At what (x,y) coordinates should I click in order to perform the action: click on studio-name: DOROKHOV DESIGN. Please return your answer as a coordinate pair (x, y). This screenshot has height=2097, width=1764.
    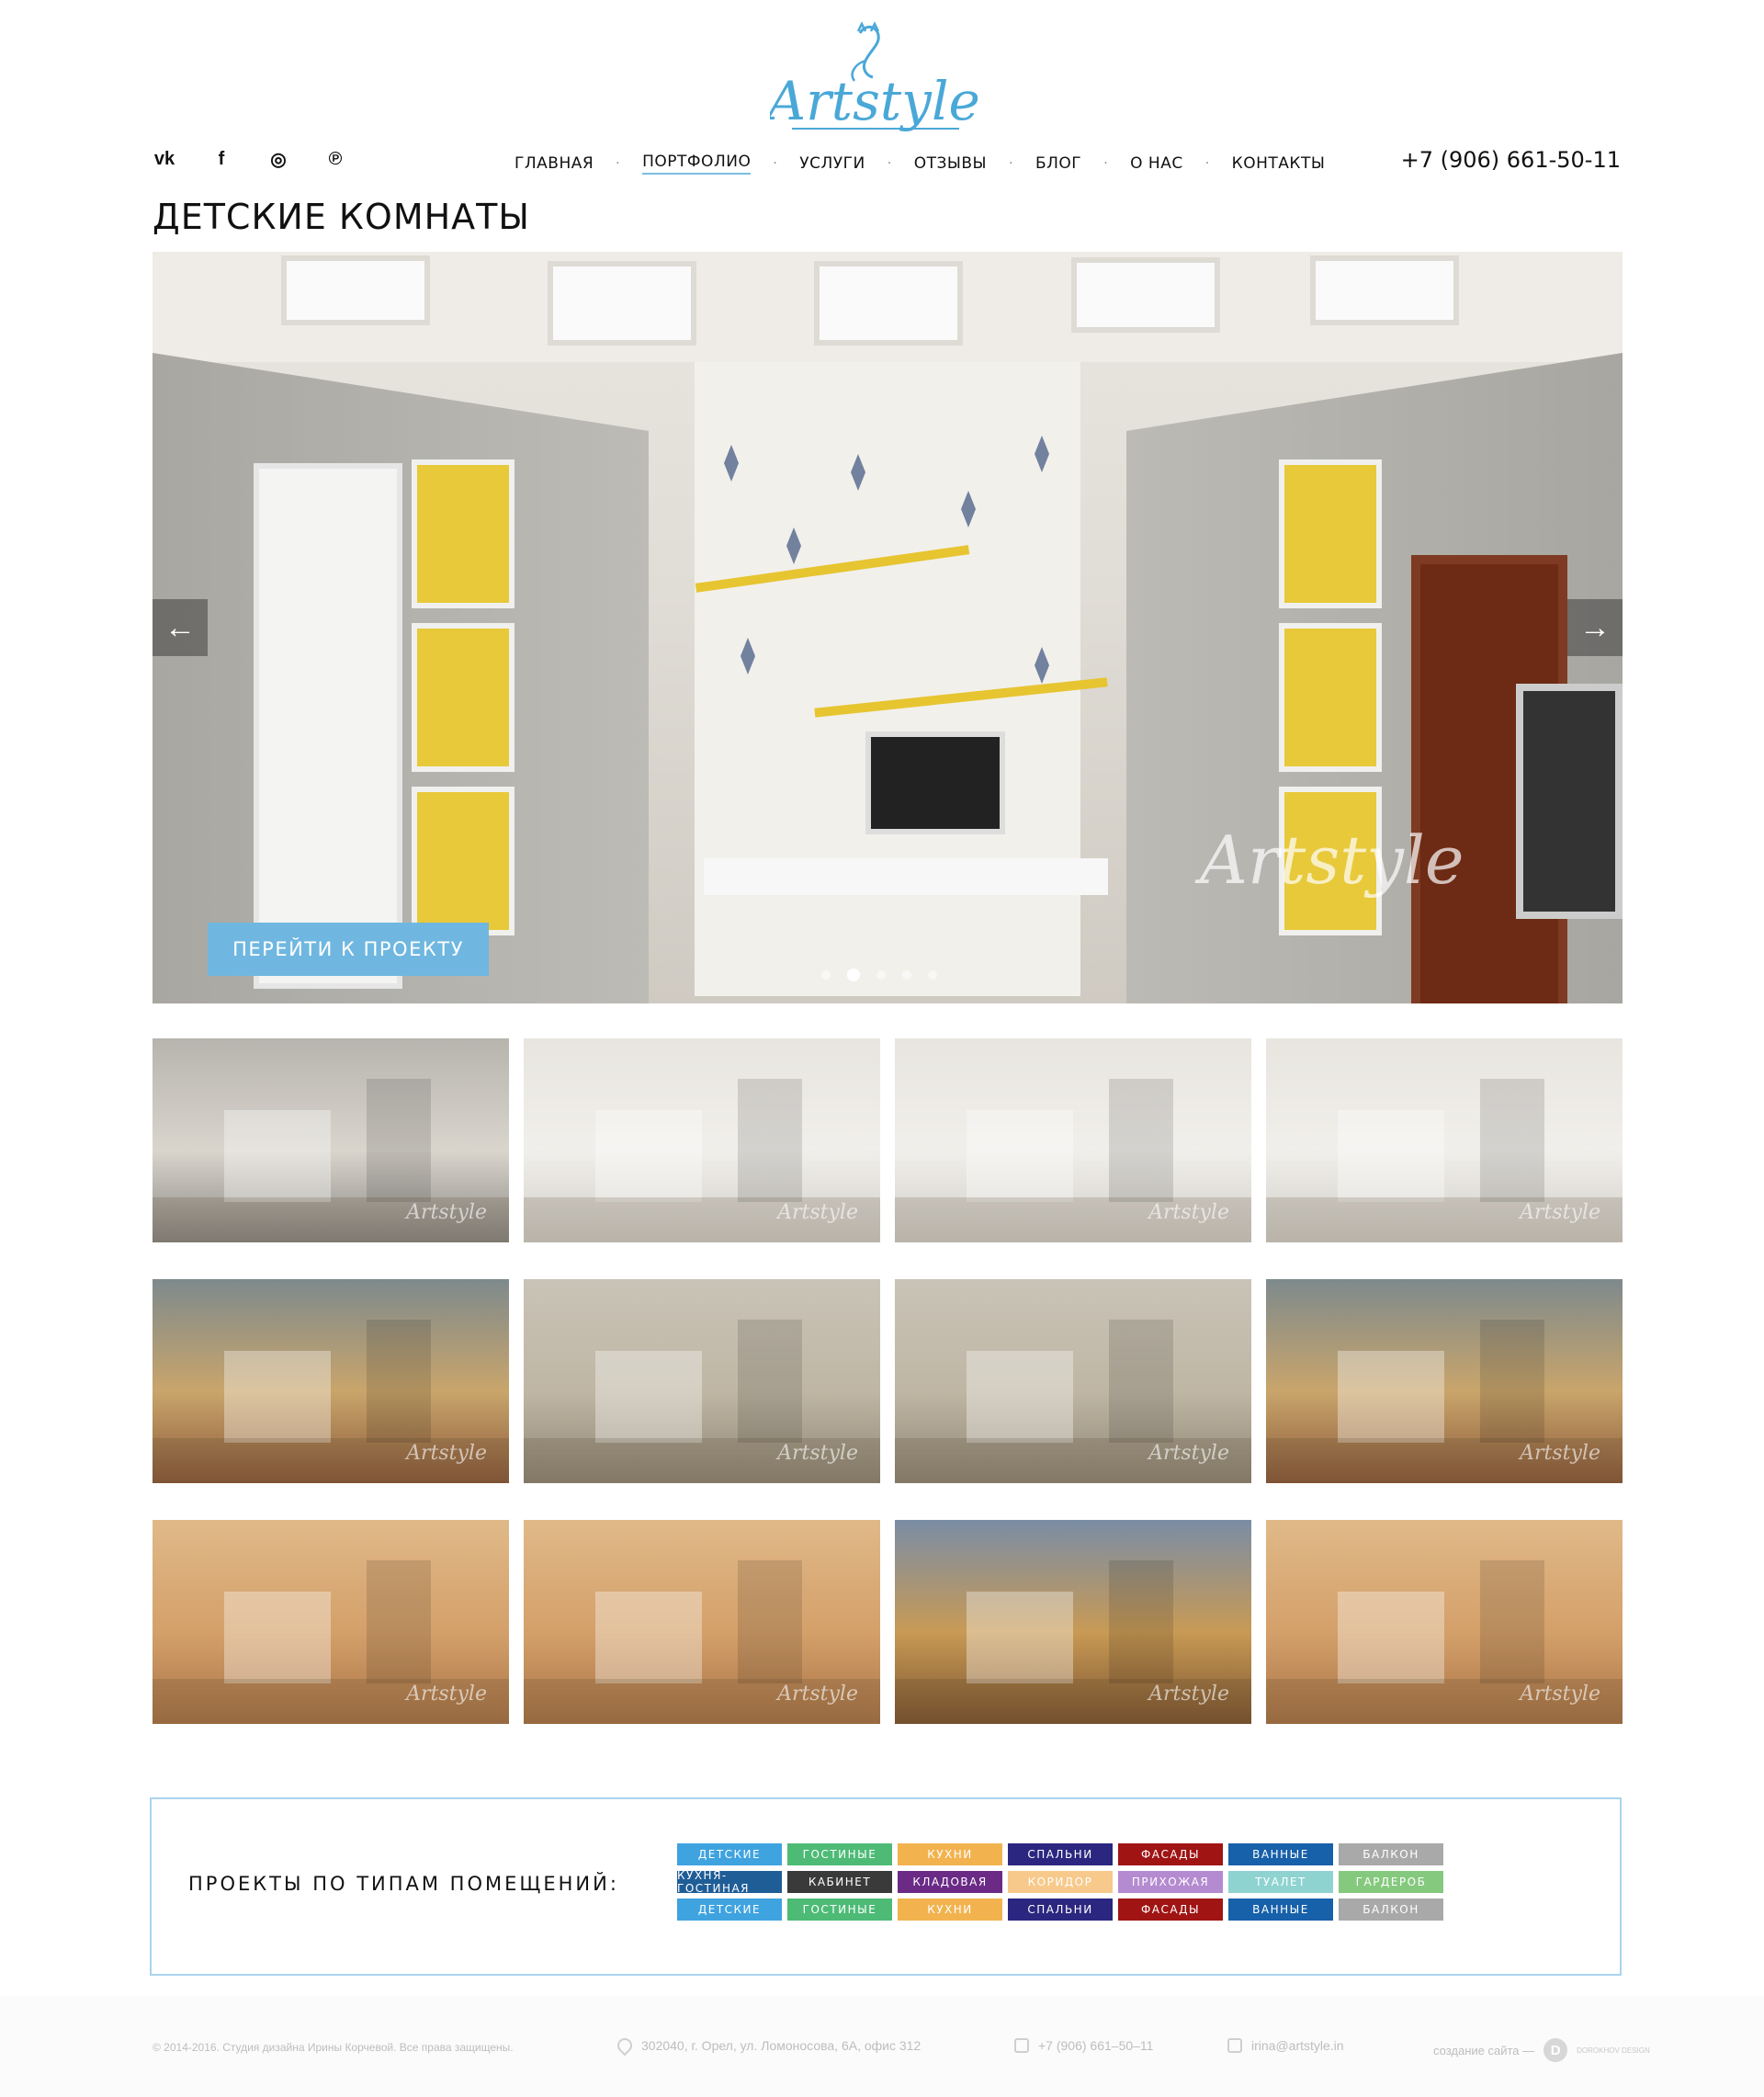
    Looking at the image, I should click on (1613, 2051).